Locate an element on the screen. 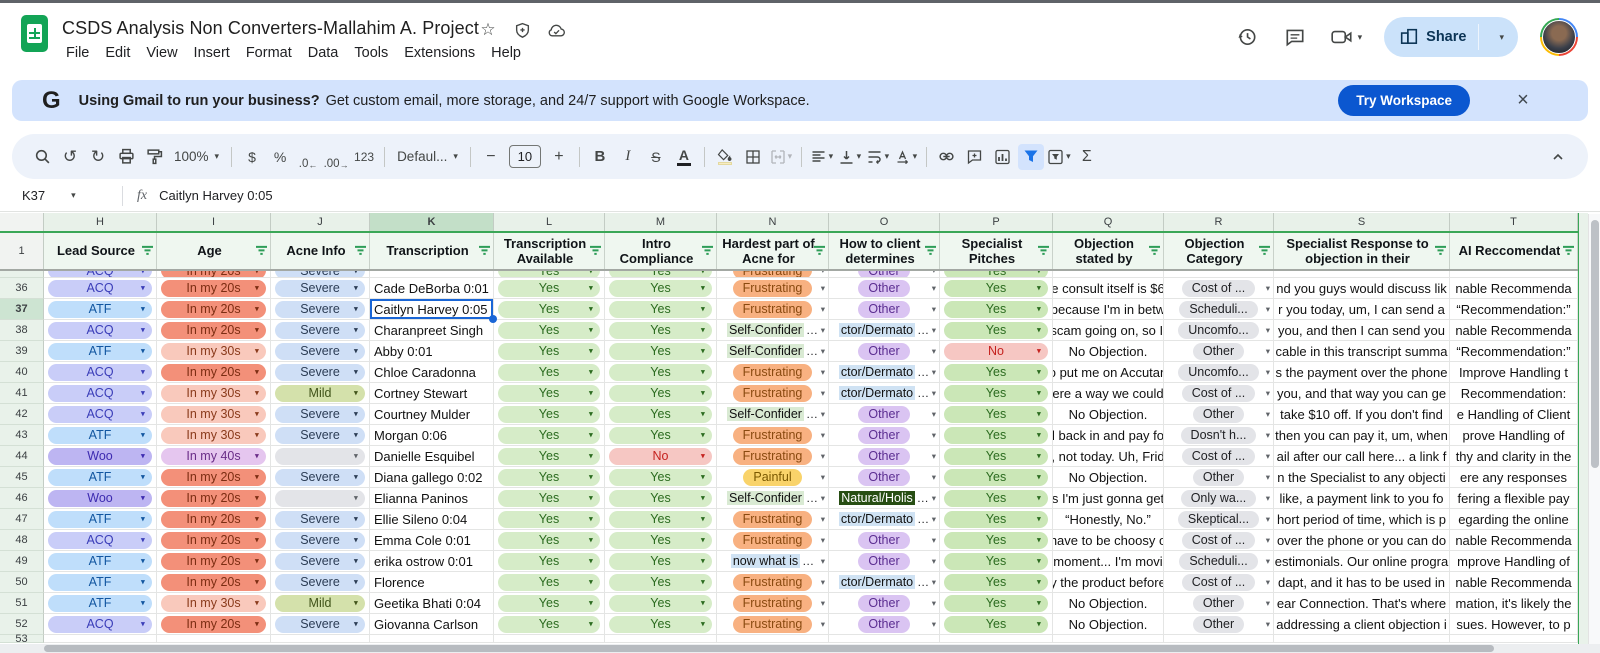 The image size is (1600, 653). cell-S51: ear Connection. That's where is located at coordinates (1362, 603).